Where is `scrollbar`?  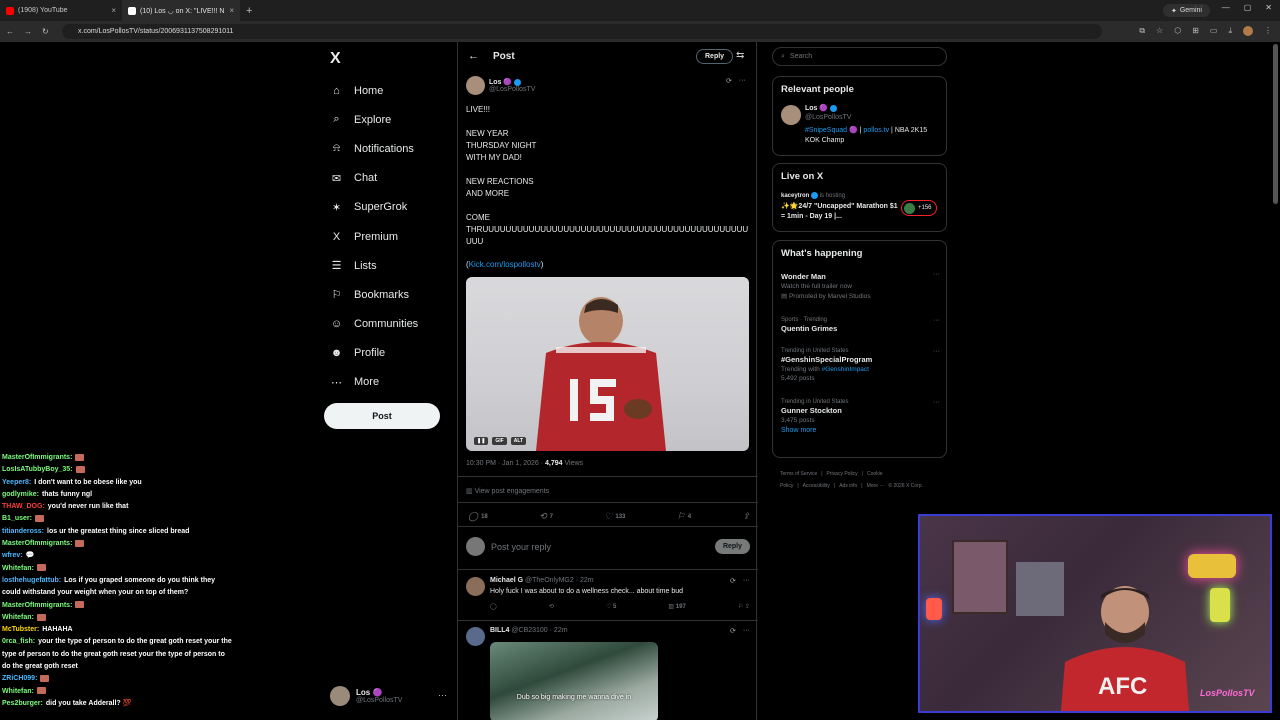 scrollbar is located at coordinates (1275, 124).